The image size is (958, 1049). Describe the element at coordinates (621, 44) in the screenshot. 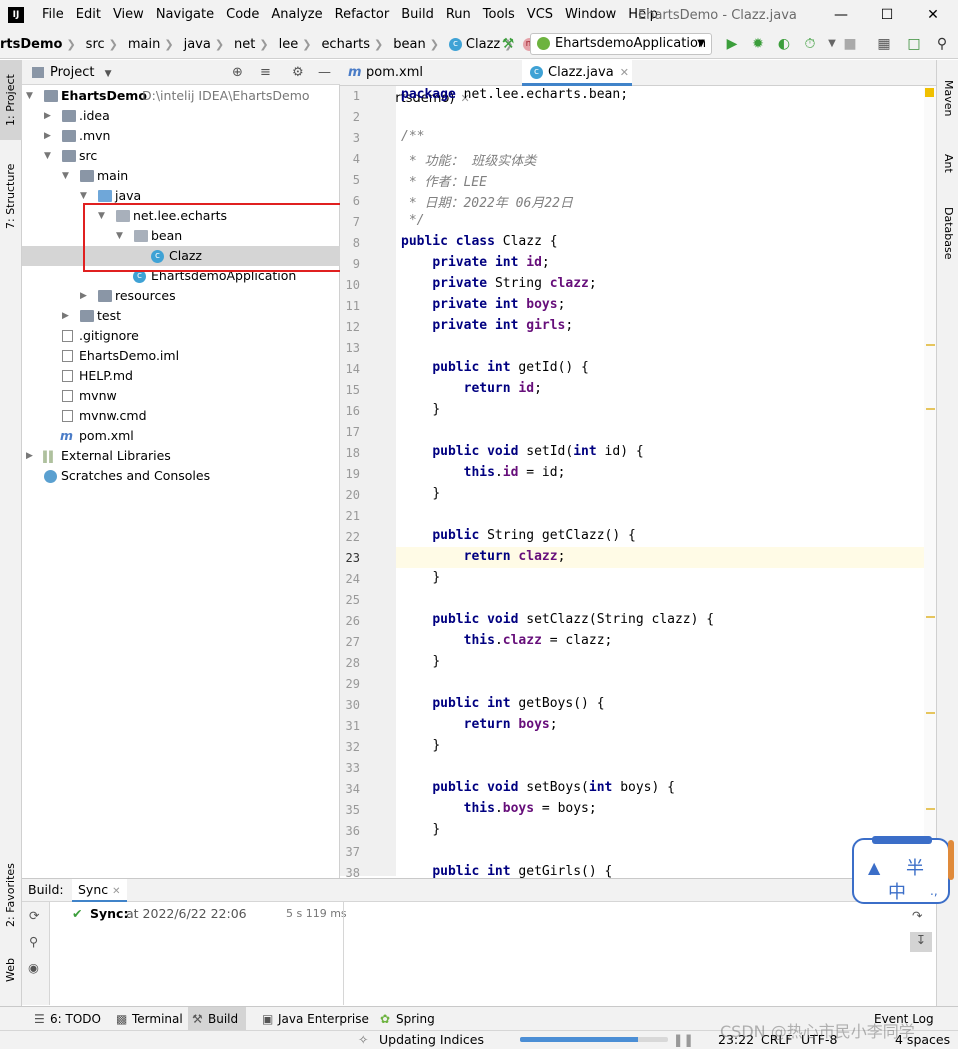

I see `run-configuration-select: EhartsdemoApplication ▼` at that location.